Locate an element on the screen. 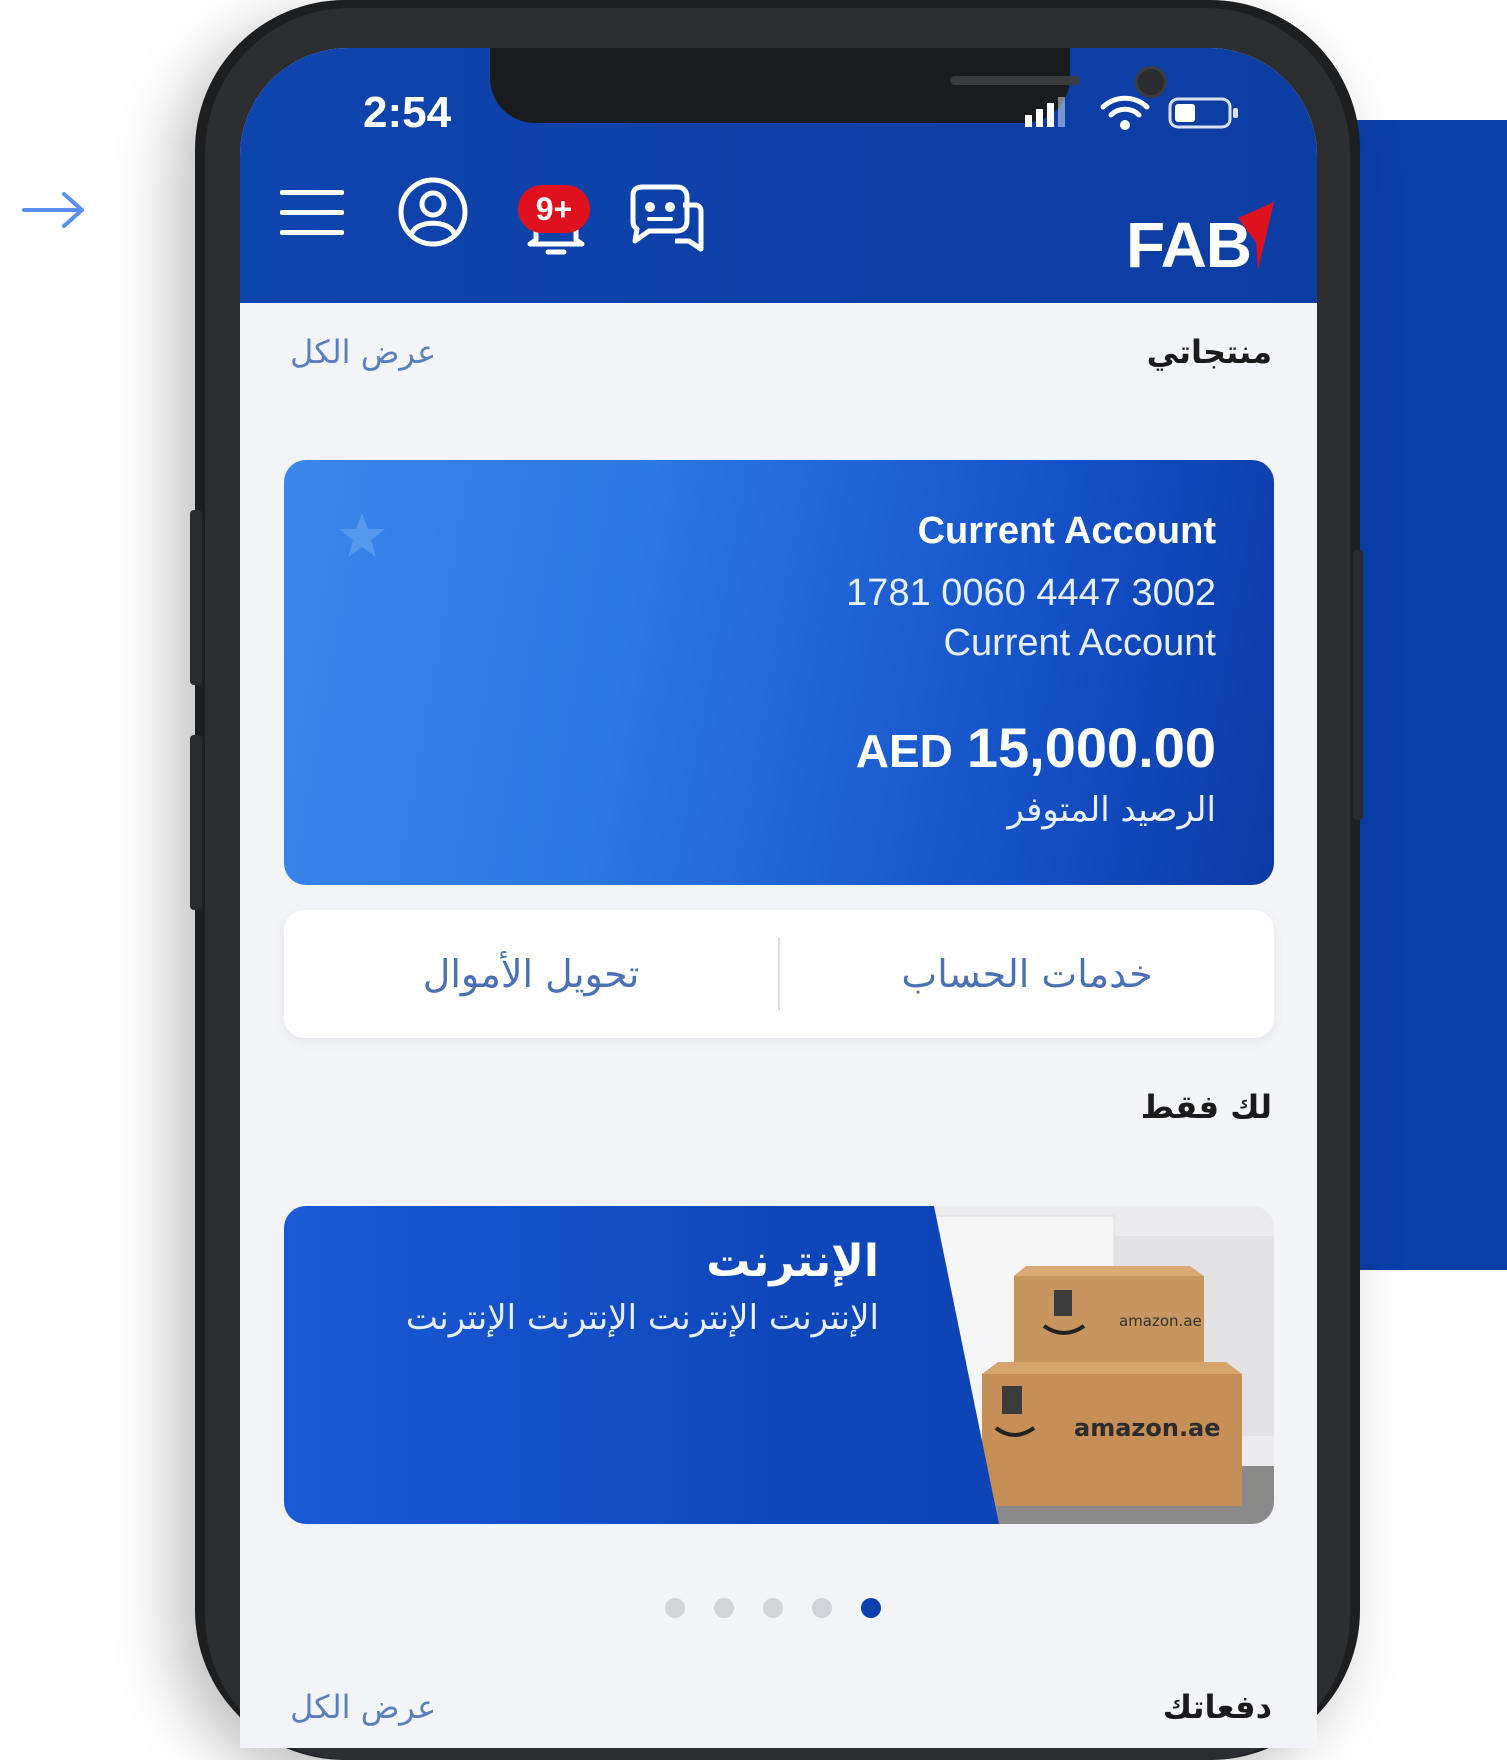  status-time: 2:54 is located at coordinates (407, 112).